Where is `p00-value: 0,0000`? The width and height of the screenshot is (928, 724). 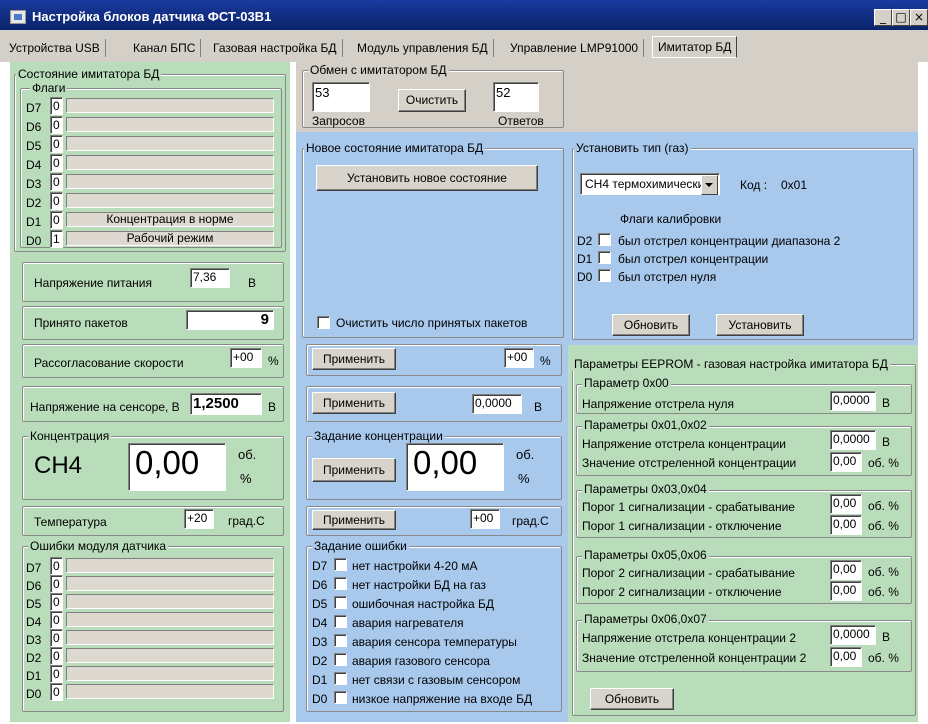
p00-value: 0,0000 is located at coordinates (853, 401).